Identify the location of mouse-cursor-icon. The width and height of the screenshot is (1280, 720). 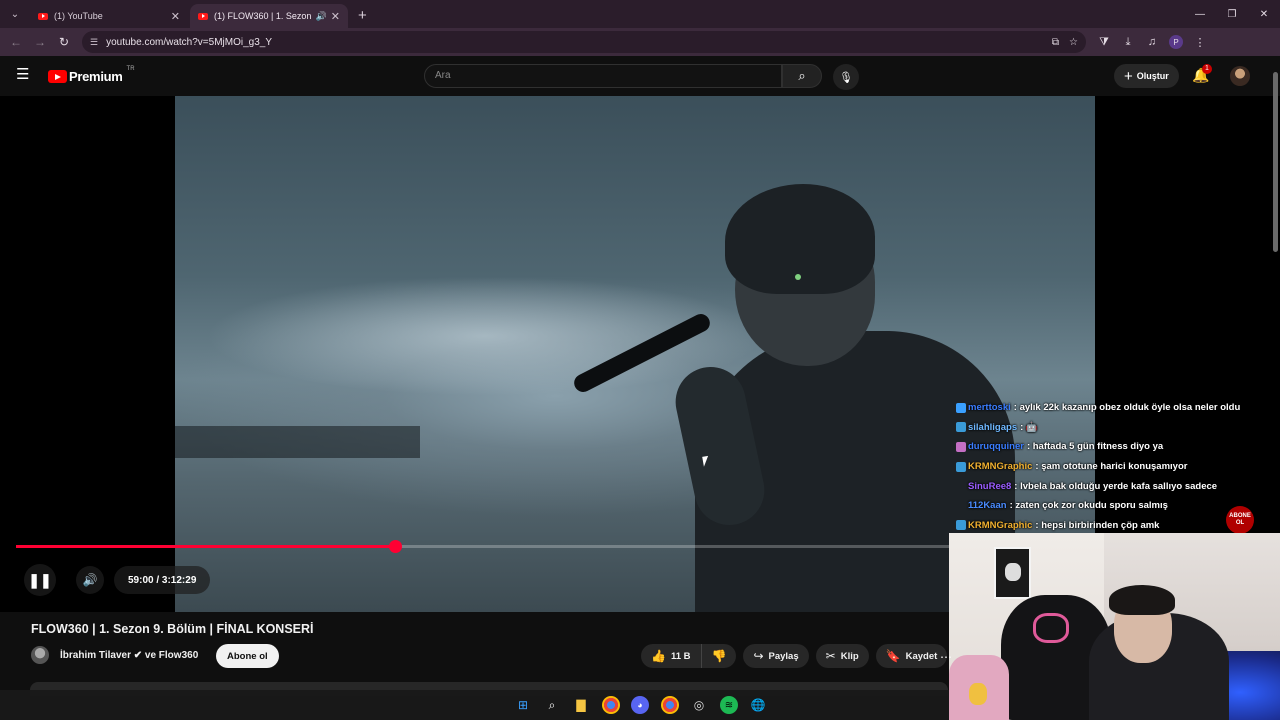
(707, 461).